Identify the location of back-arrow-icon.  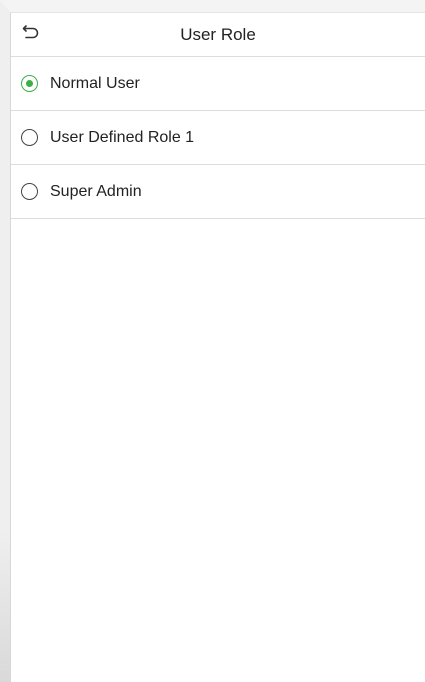
(31, 34).